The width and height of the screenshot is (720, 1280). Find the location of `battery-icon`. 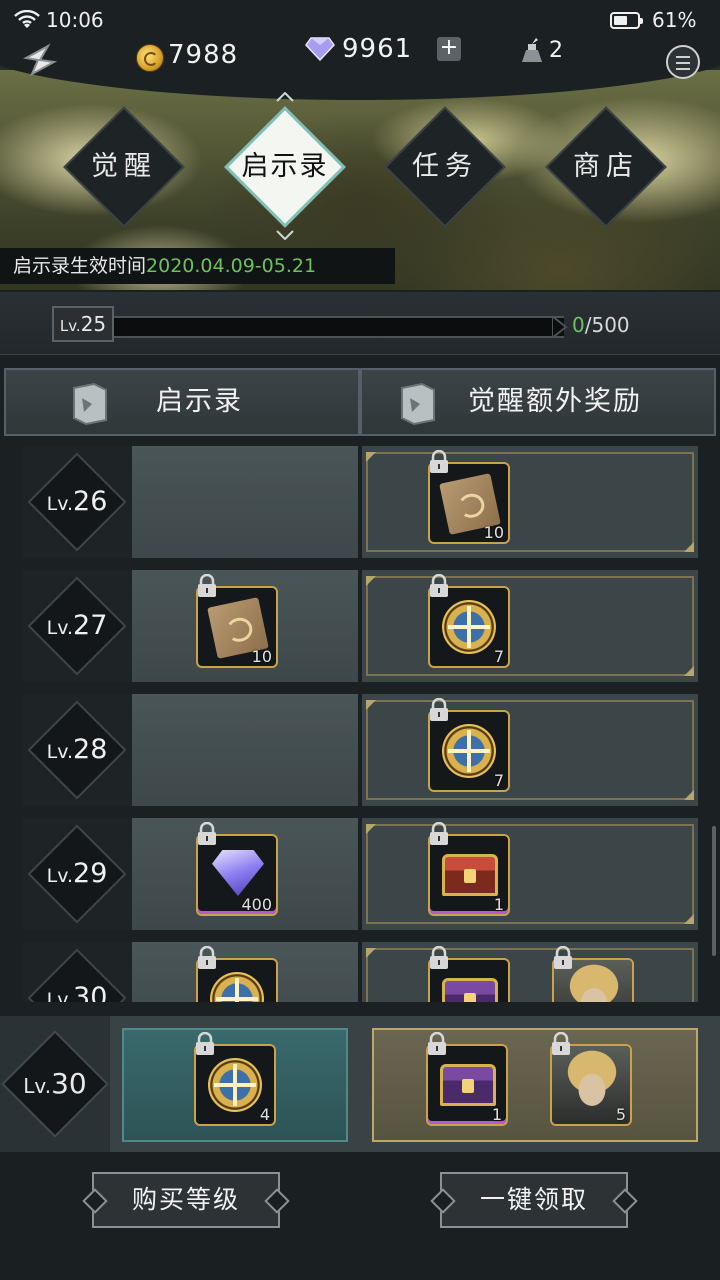

battery-icon is located at coordinates (626, 20).